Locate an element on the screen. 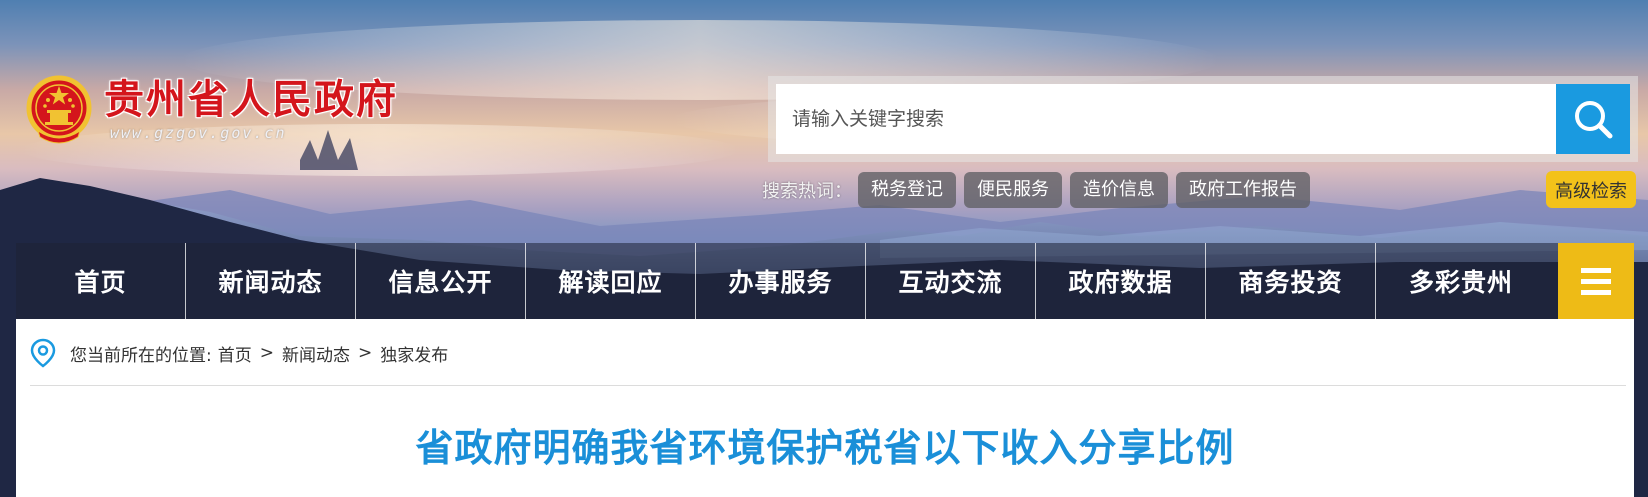  nav-item-interaction: 互动交流 is located at coordinates (951, 281).